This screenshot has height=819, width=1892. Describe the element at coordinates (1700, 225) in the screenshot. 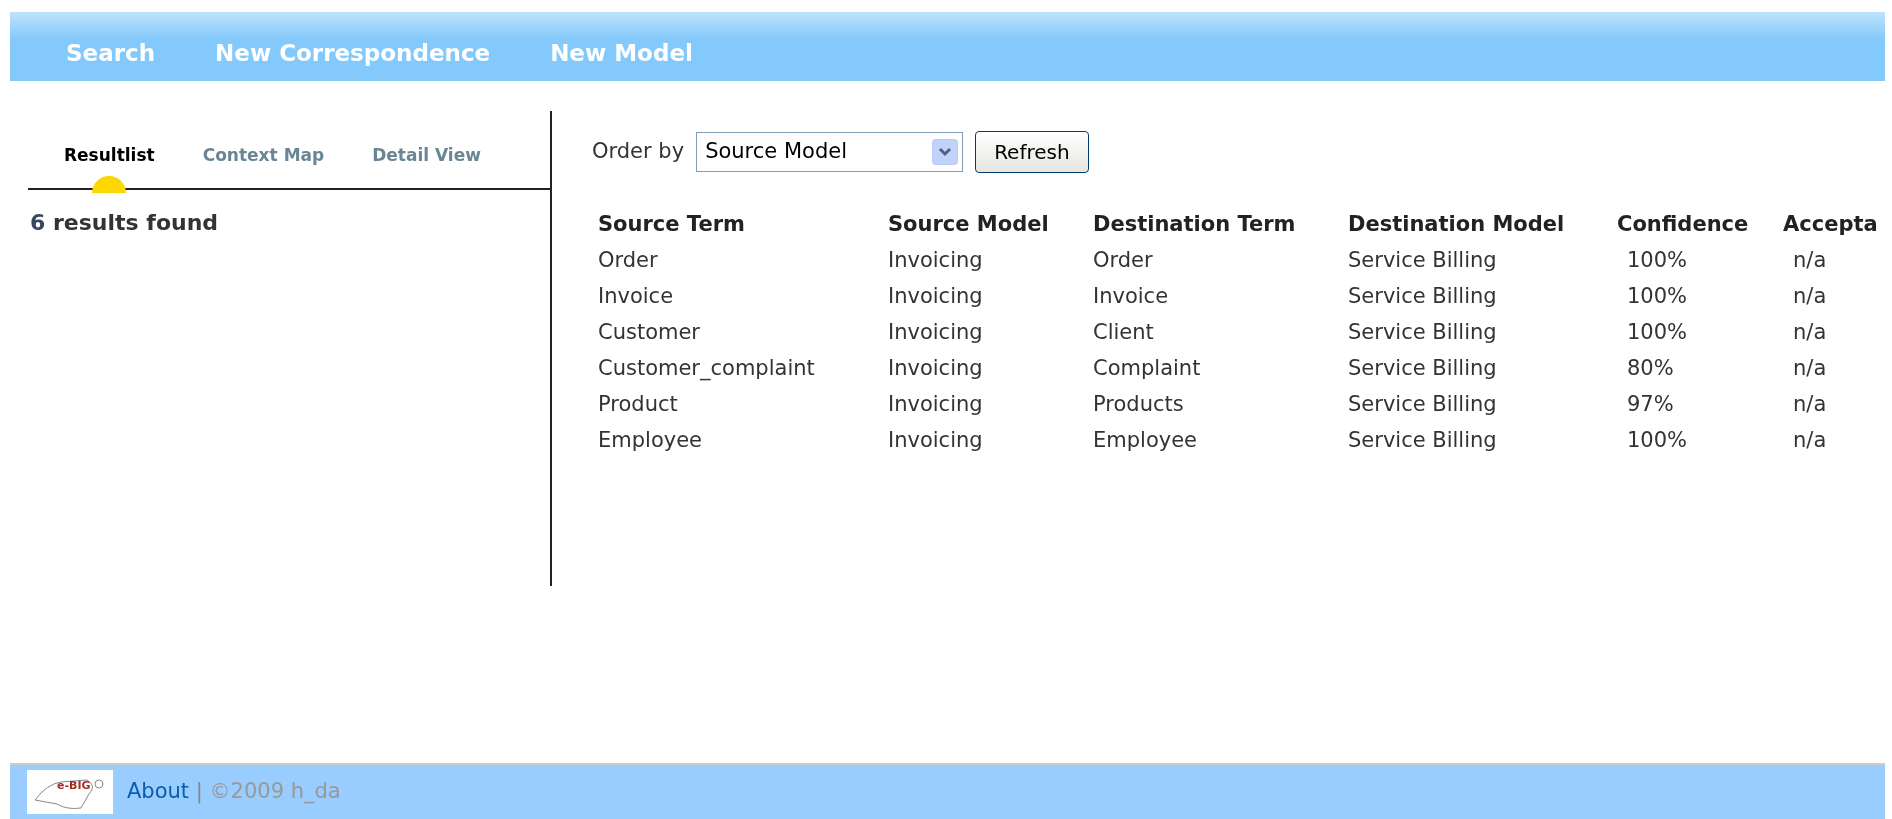

I see `column-header: Confidence` at that location.